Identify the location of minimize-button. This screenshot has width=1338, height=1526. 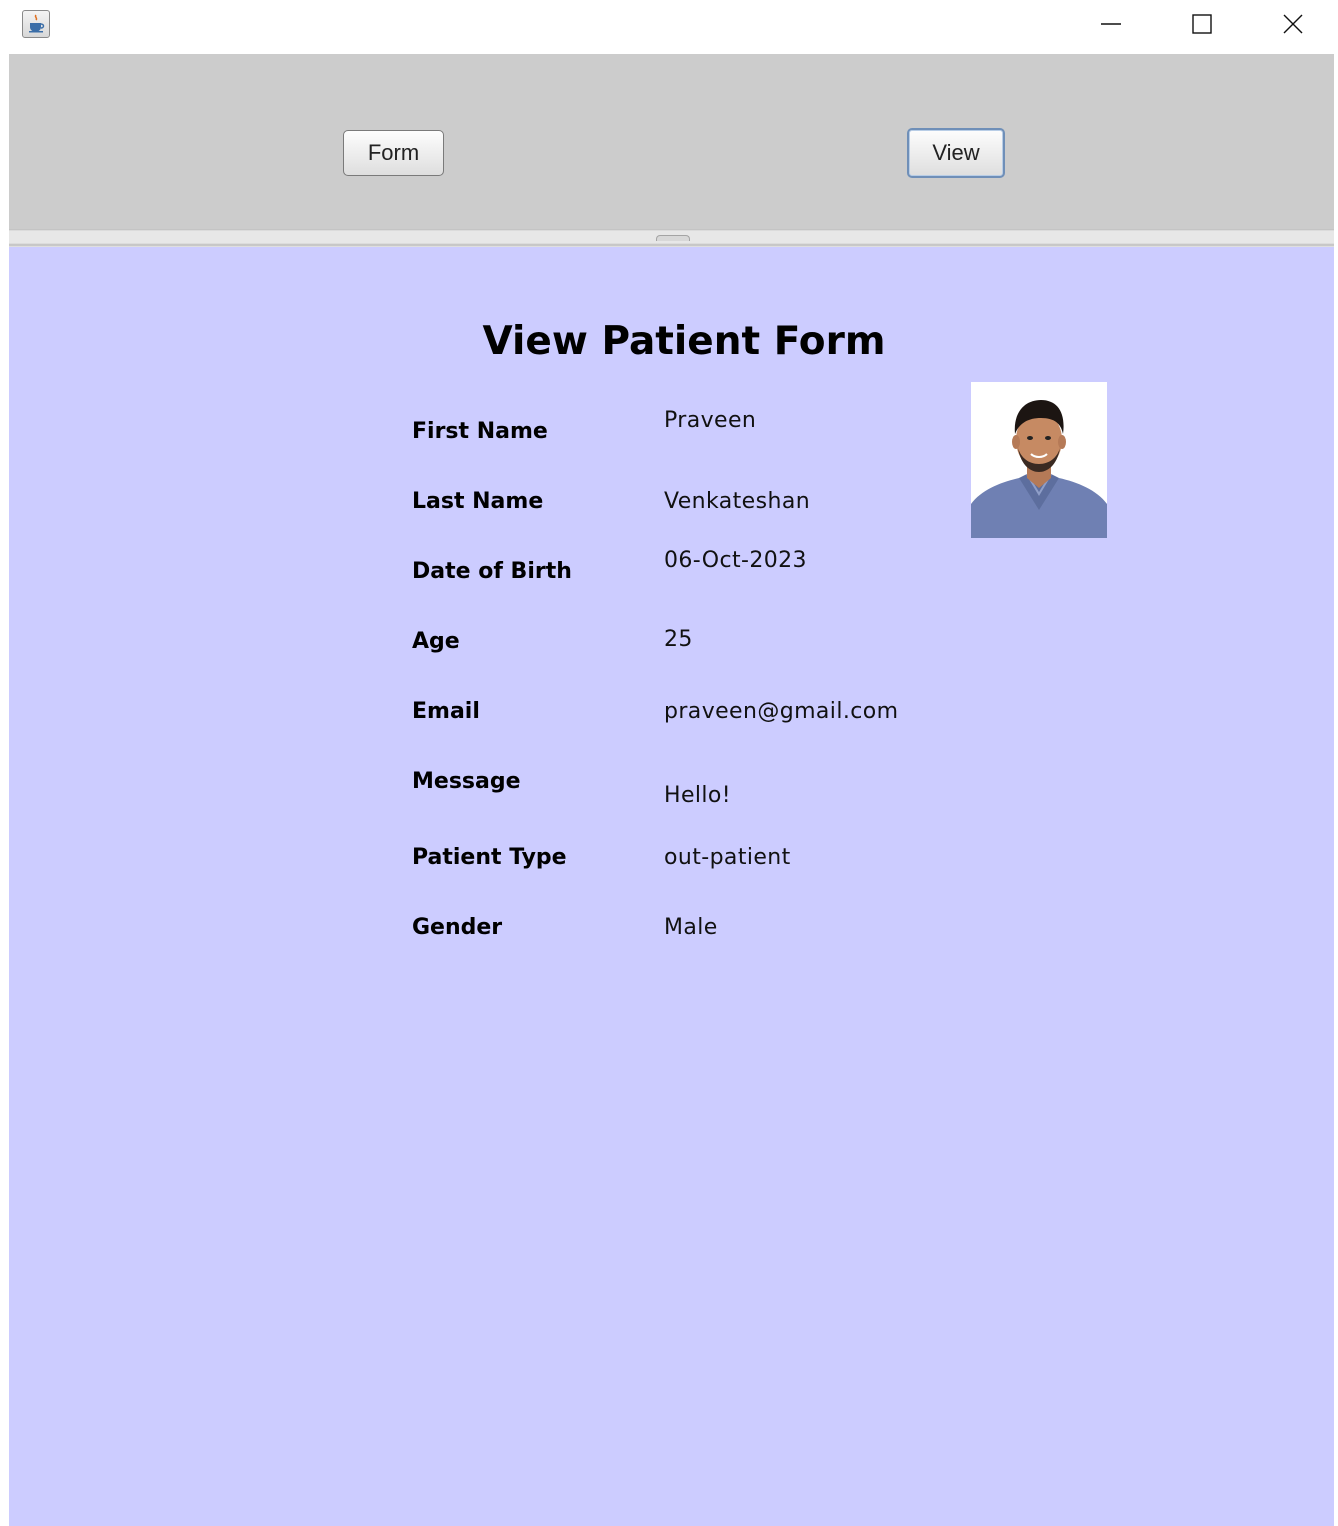
(1111, 24).